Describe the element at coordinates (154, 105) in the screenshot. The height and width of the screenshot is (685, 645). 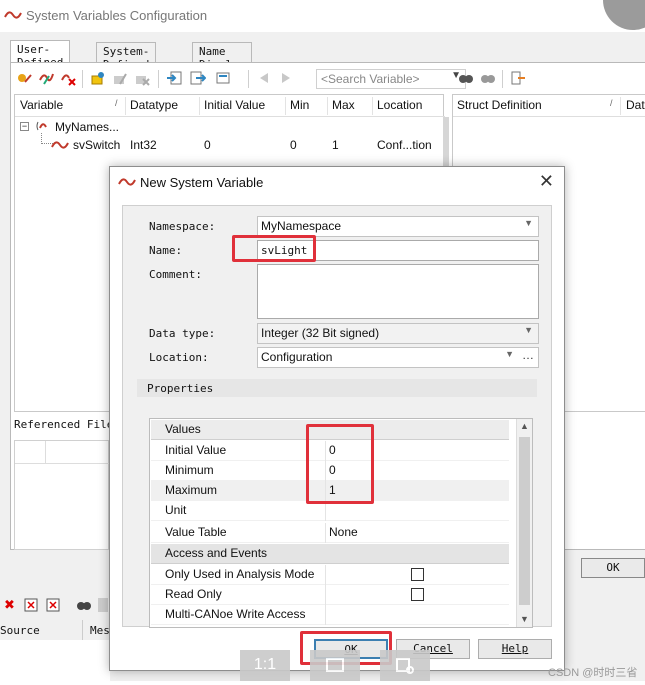
I see `column-datatype: Datatype` at that location.